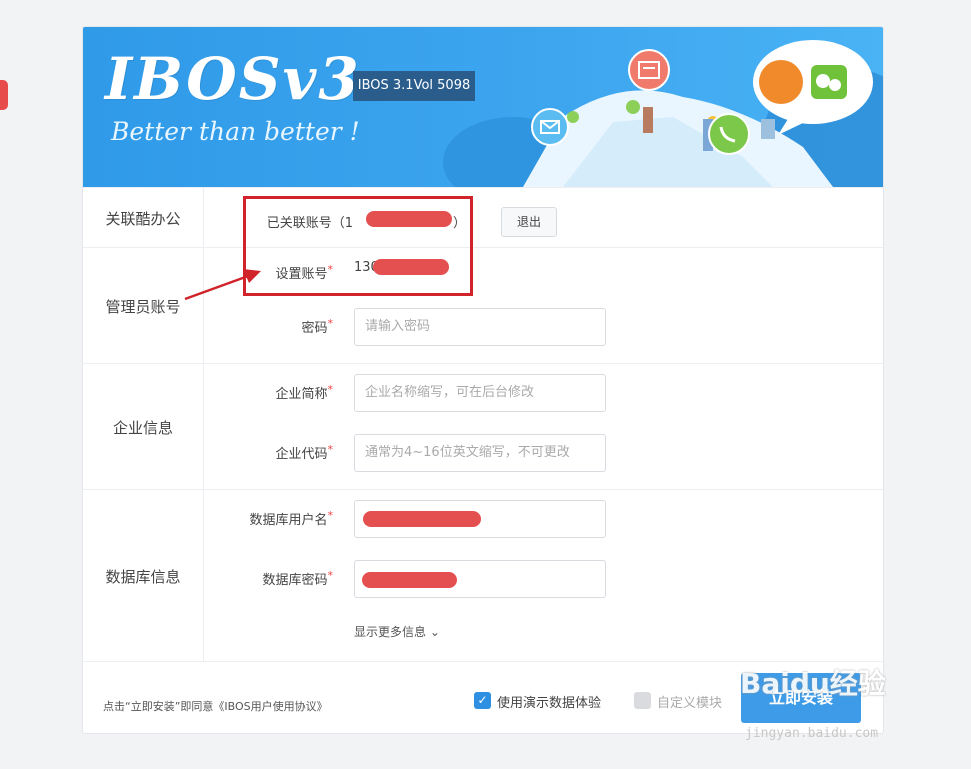  Describe the element at coordinates (434, 632) in the screenshot. I see `chevron-down-icon: ⌄` at that location.